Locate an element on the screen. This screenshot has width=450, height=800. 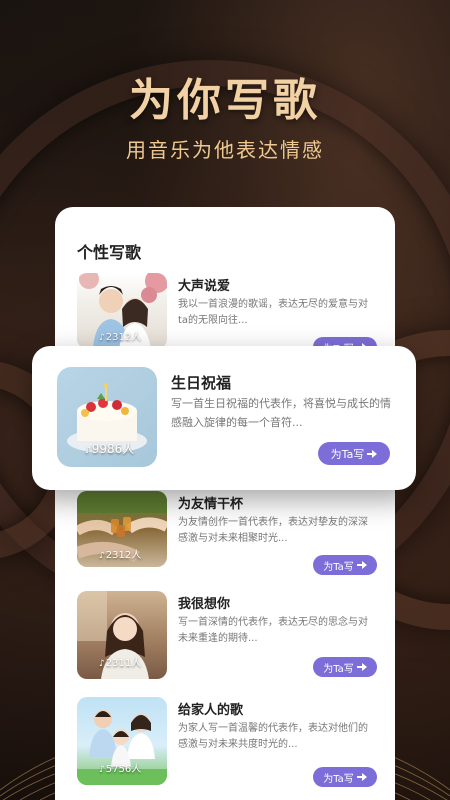
song-title: 生日祝福 is located at coordinates (201, 383).